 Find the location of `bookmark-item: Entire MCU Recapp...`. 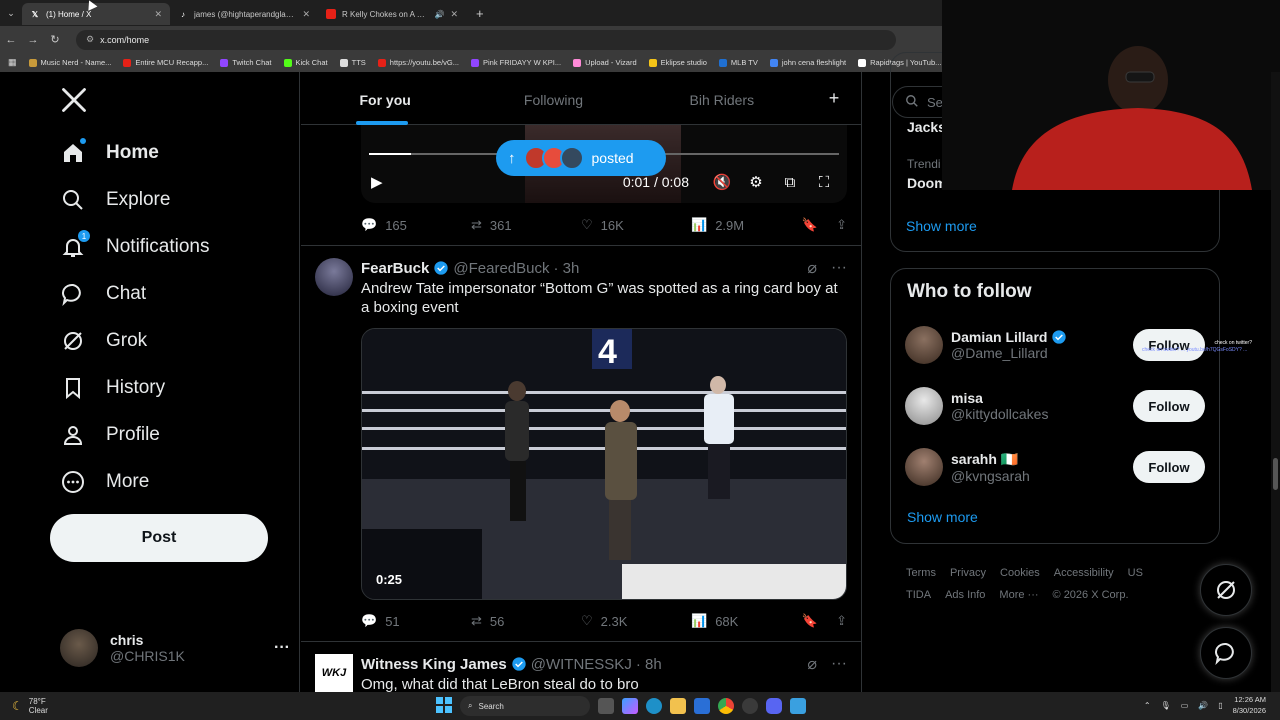

bookmark-item: Entire MCU Recapp... is located at coordinates (165, 62).